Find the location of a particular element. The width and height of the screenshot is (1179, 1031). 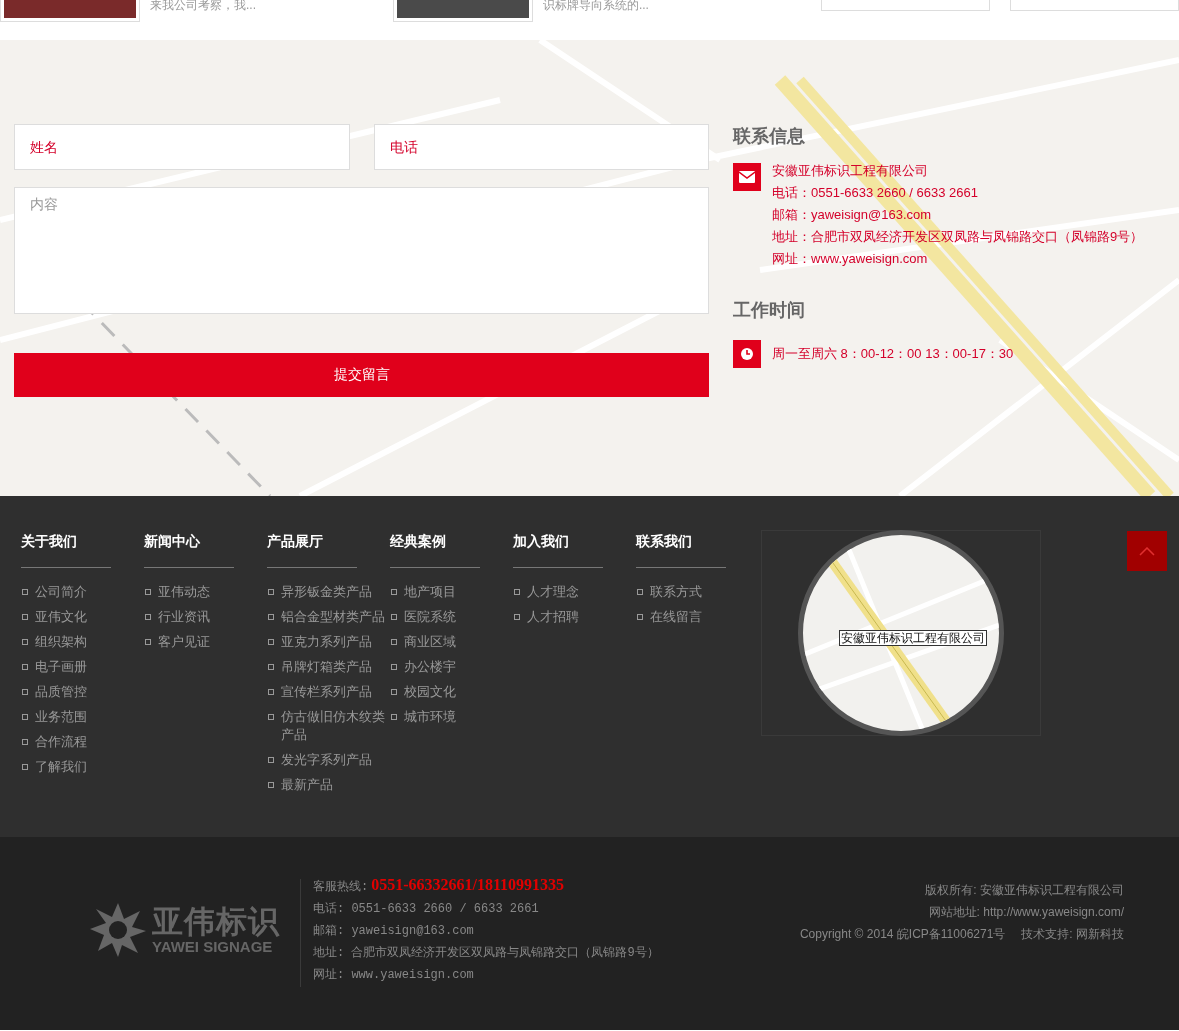

footer-link: 电子画册 is located at coordinates (82, 667).